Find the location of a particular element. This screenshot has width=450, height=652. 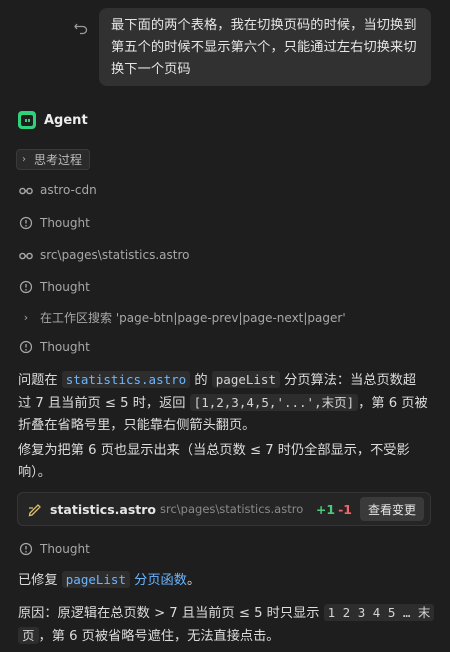

step-read-file: src\pages\statistics.astro is located at coordinates (103, 255).